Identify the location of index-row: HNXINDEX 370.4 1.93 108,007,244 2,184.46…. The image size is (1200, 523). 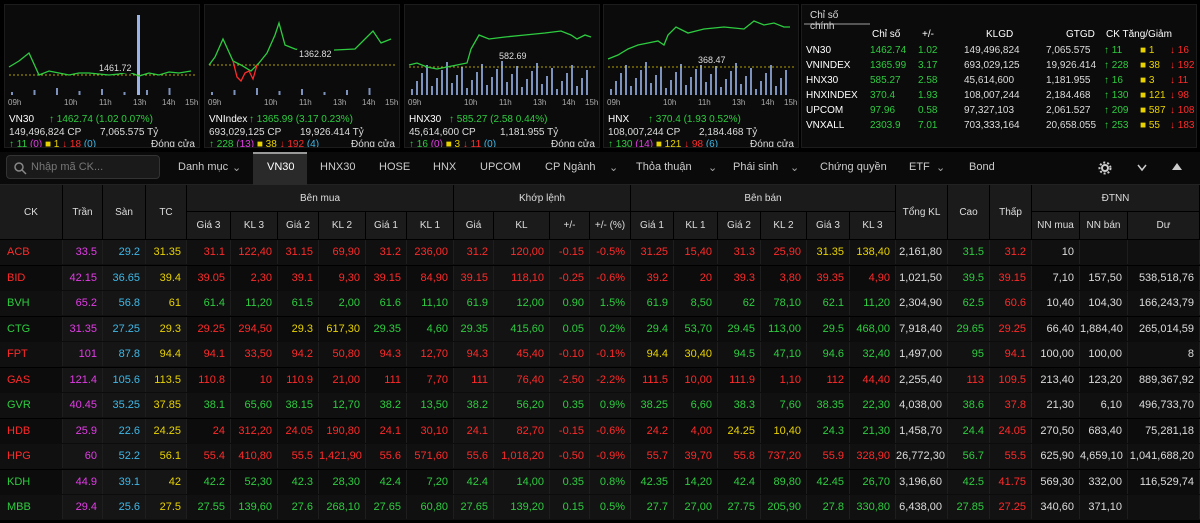
(1000, 97).